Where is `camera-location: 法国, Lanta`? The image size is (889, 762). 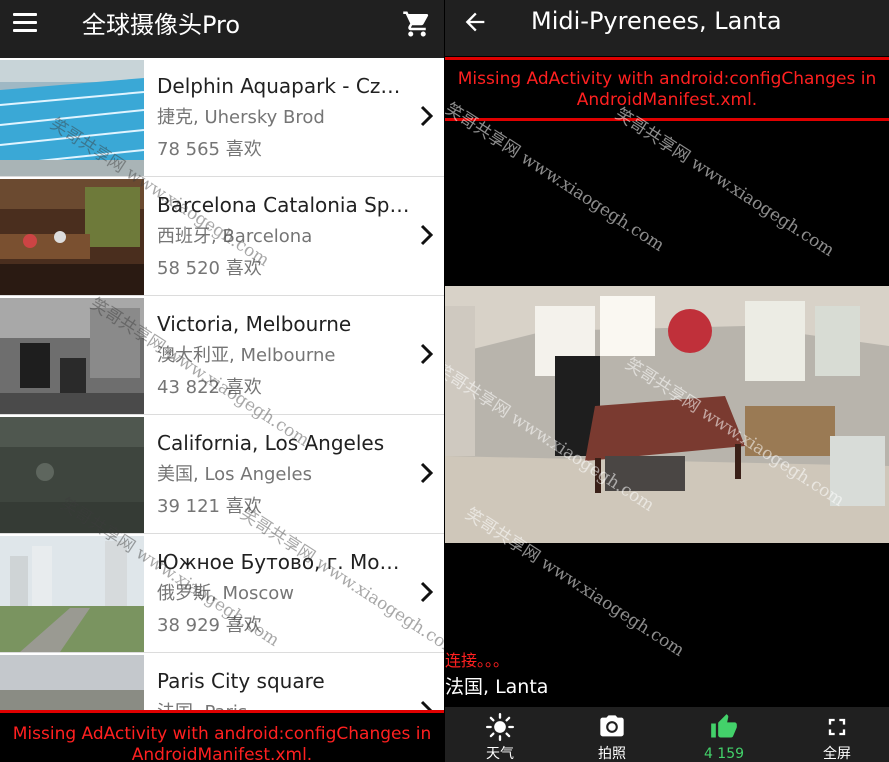 camera-location: 法国, Lanta is located at coordinates (497, 687).